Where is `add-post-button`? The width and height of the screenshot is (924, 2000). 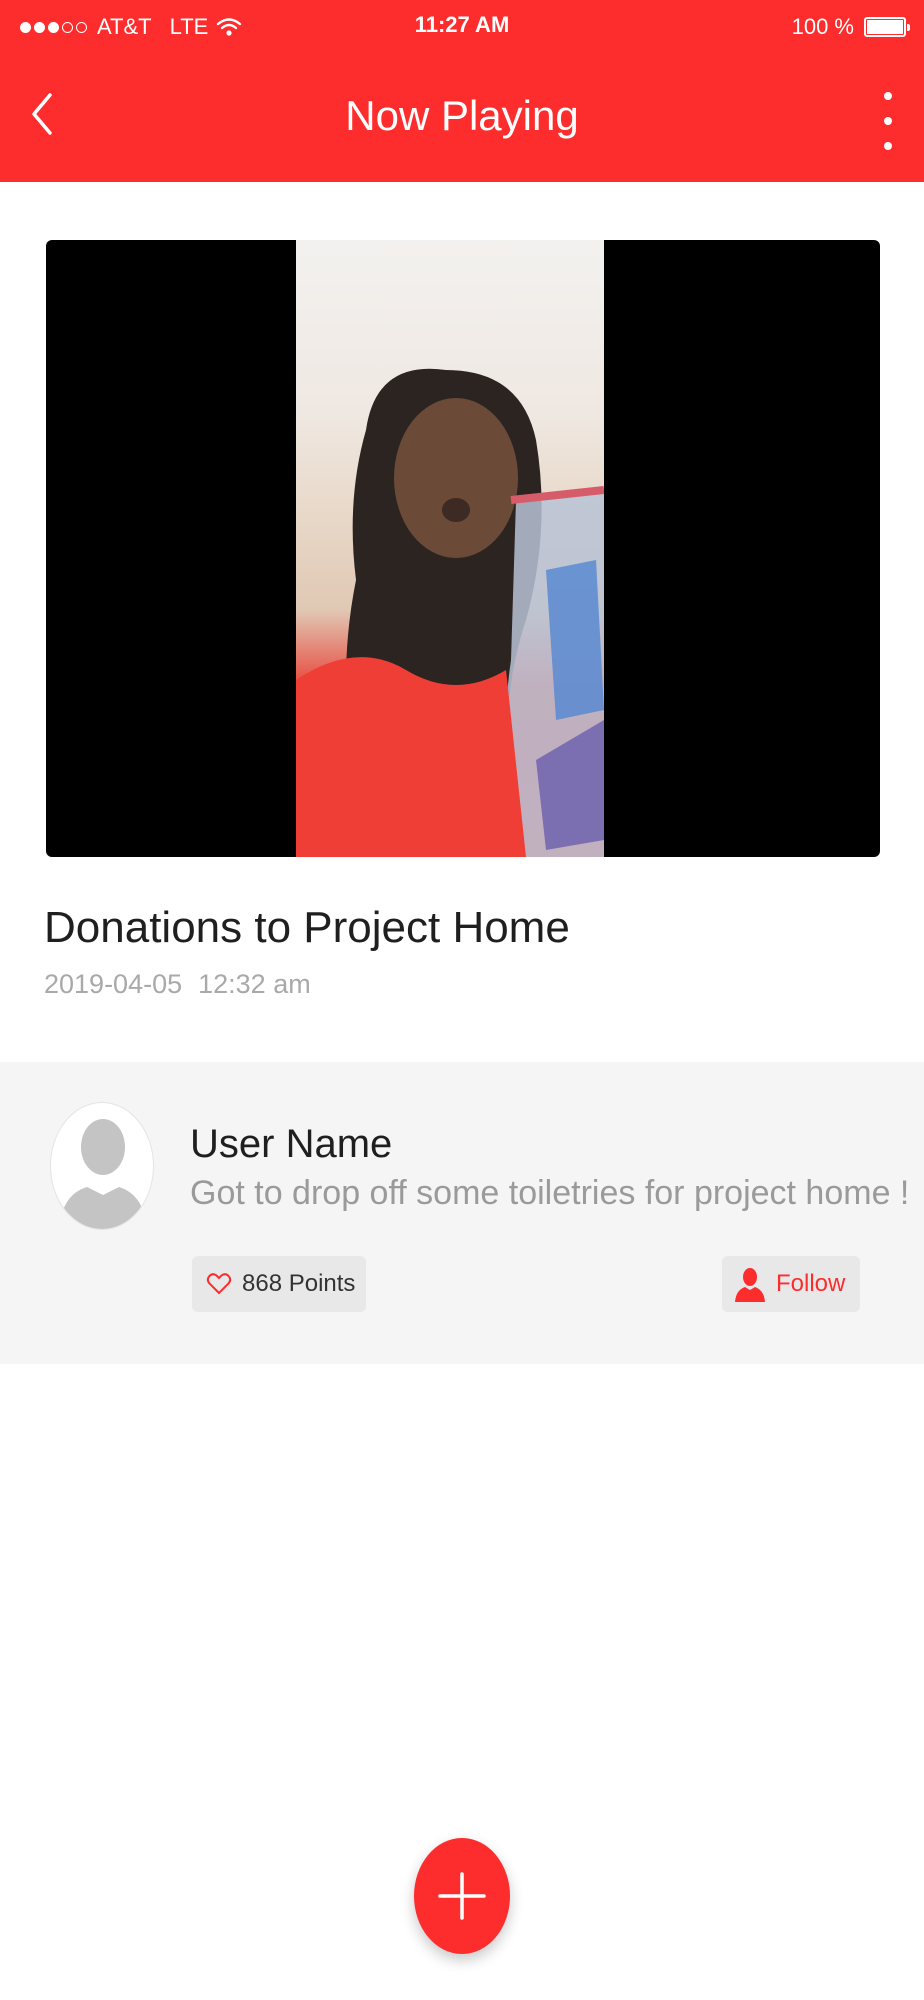
add-post-button is located at coordinates (462, 1896).